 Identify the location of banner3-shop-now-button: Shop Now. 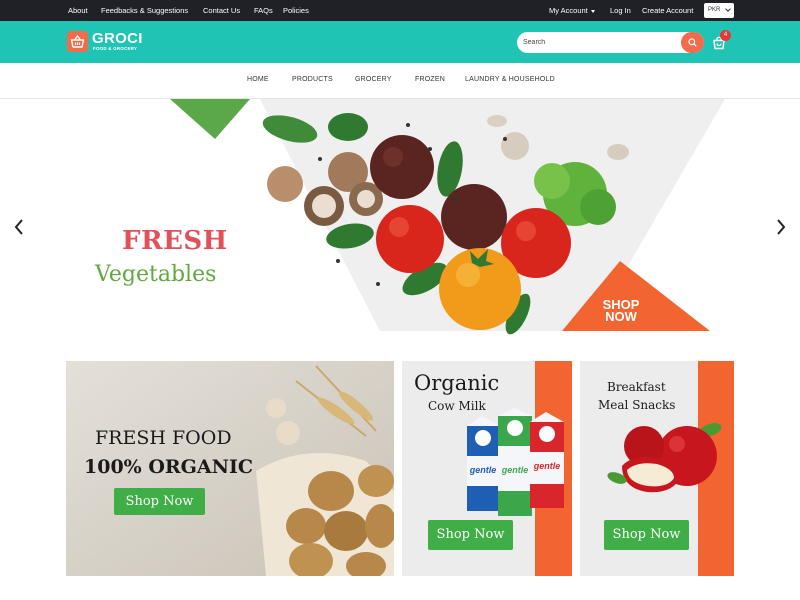
(646, 535).